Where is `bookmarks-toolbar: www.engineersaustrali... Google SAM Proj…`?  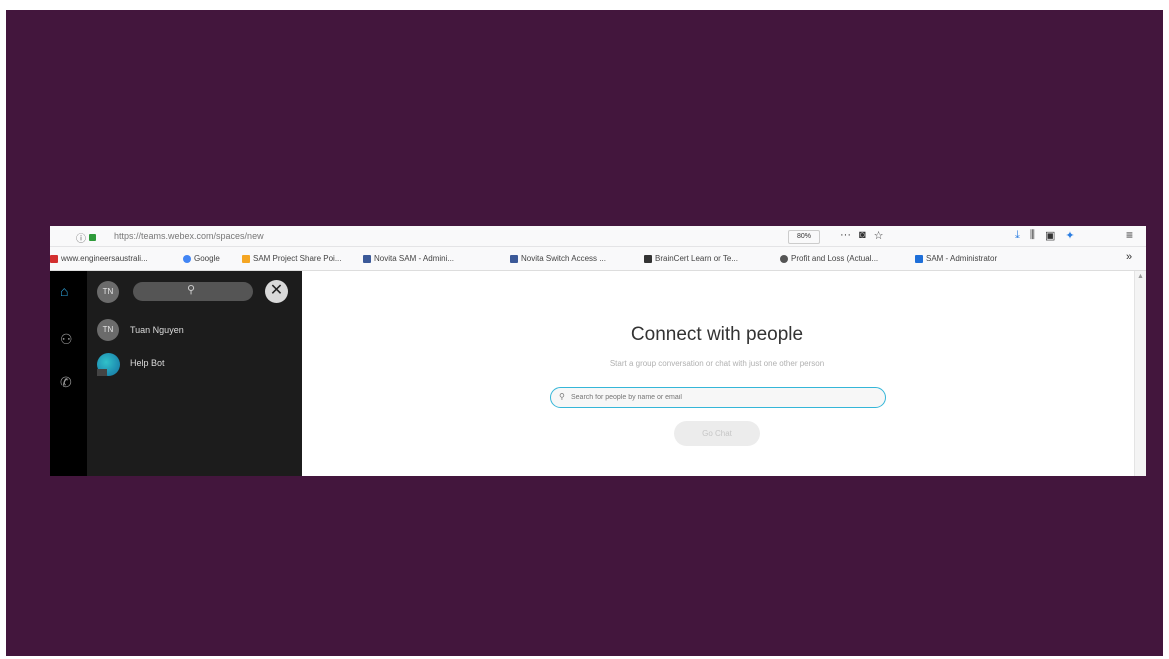
bookmarks-toolbar: www.engineersaustrali... Google SAM Proj… is located at coordinates (598, 259).